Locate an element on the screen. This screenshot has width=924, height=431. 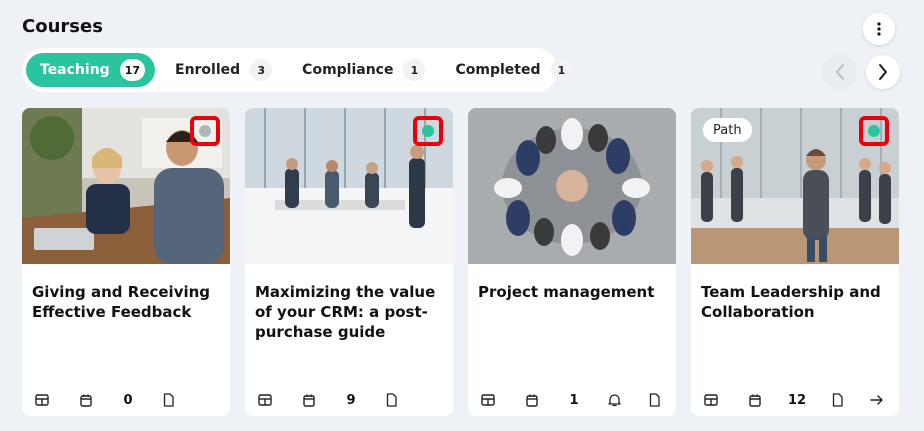
arrow-right-icon is located at coordinates (877, 400).